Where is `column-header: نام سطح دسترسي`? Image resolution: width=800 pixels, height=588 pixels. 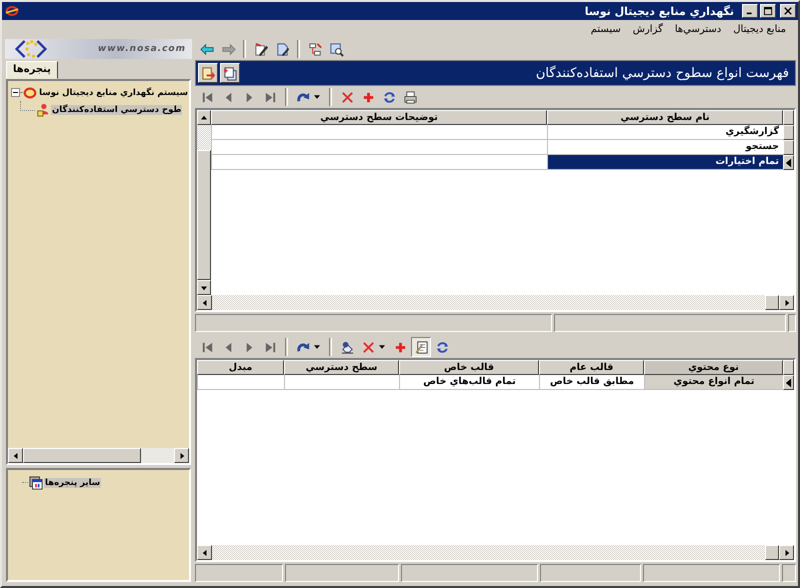 column-header: نام سطح دسترسي is located at coordinates (665, 117).